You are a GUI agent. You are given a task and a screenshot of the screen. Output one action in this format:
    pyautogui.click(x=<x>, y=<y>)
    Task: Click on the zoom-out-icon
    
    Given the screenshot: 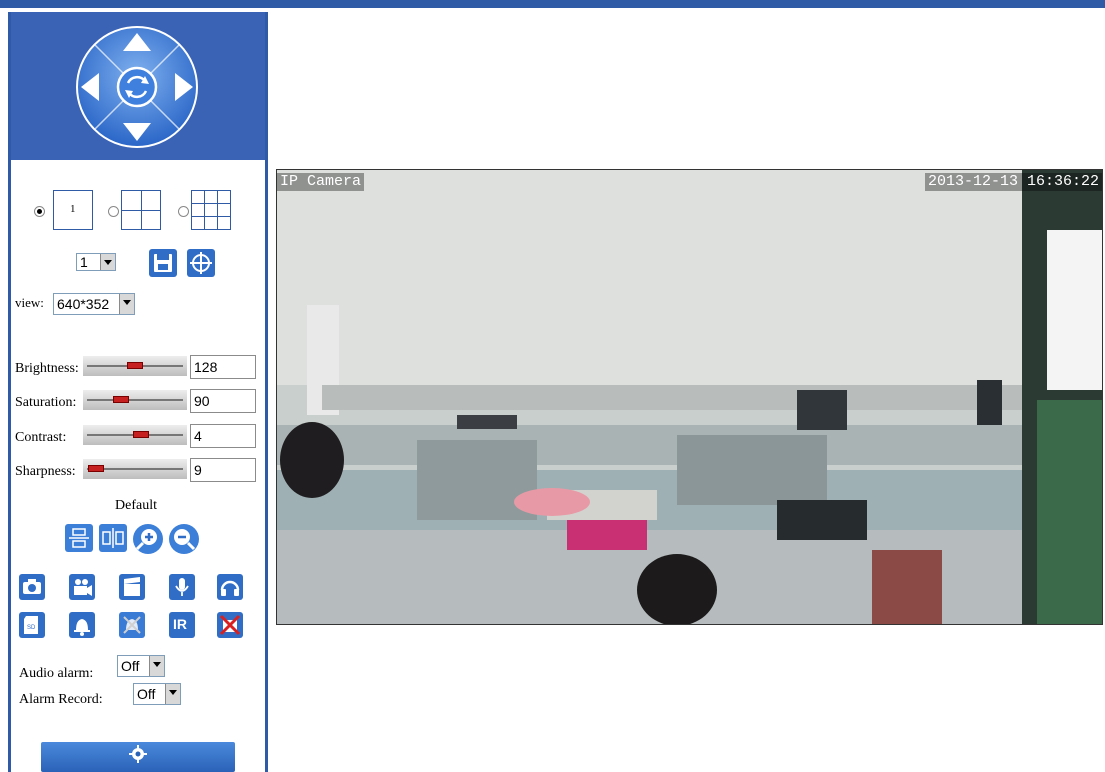 What is the action you would take?
    pyautogui.click(x=185, y=540)
    